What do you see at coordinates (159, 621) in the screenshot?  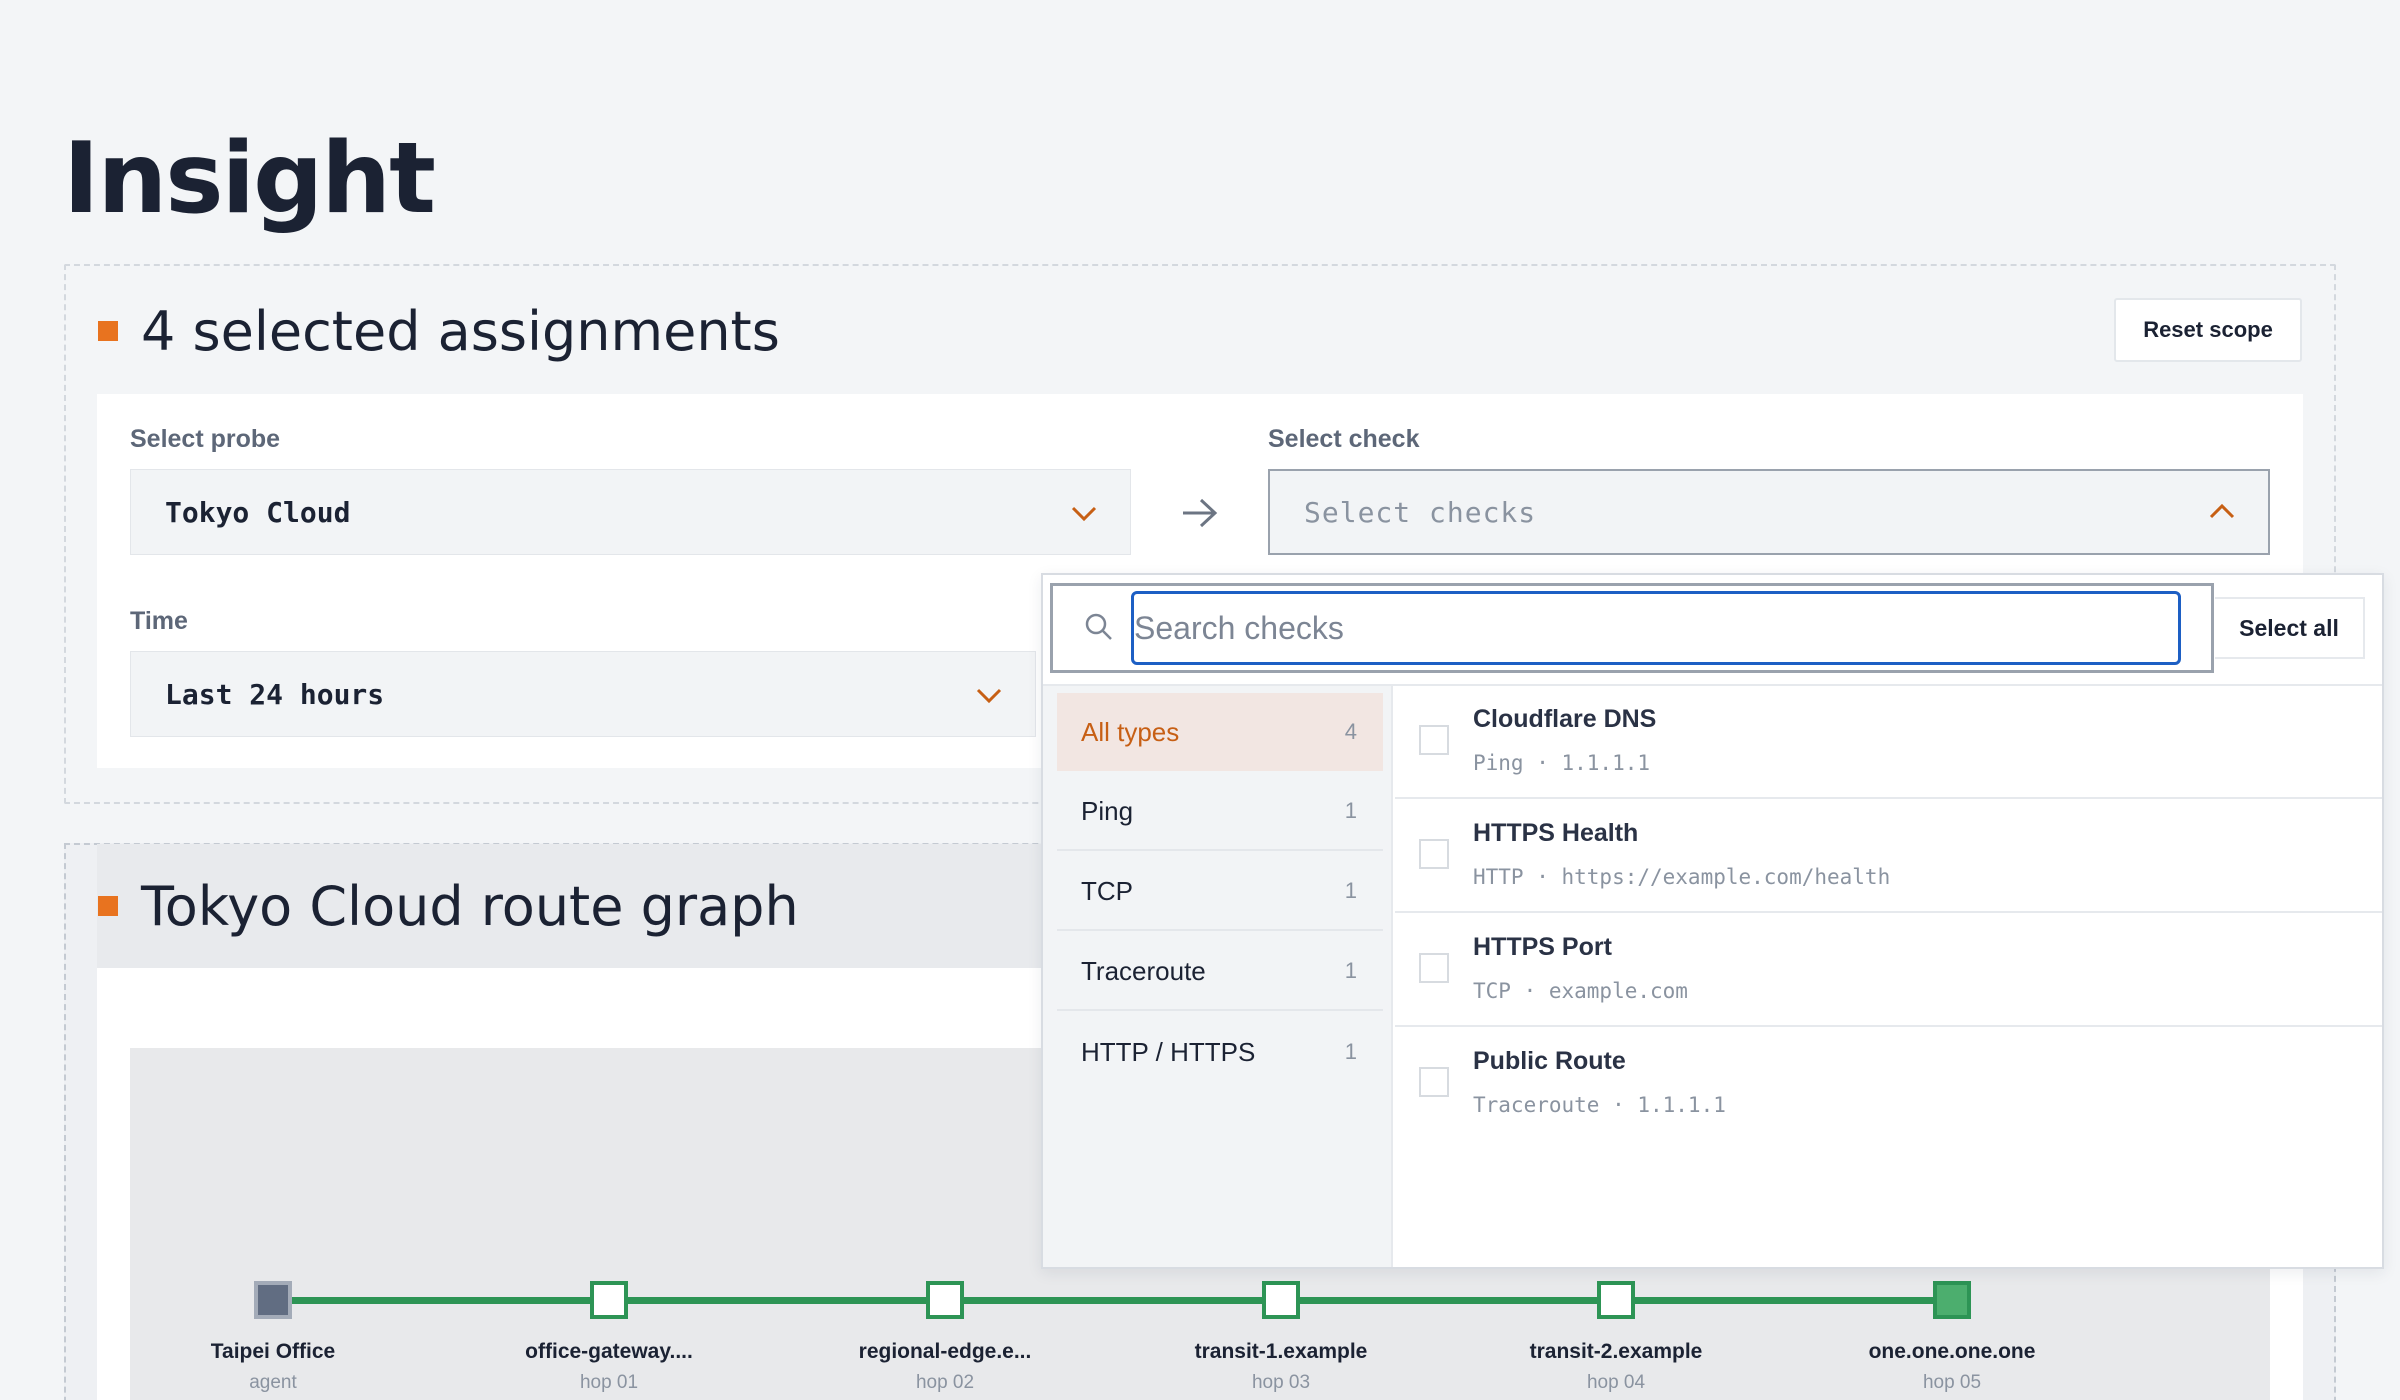 I see `time-label: Time` at bounding box center [159, 621].